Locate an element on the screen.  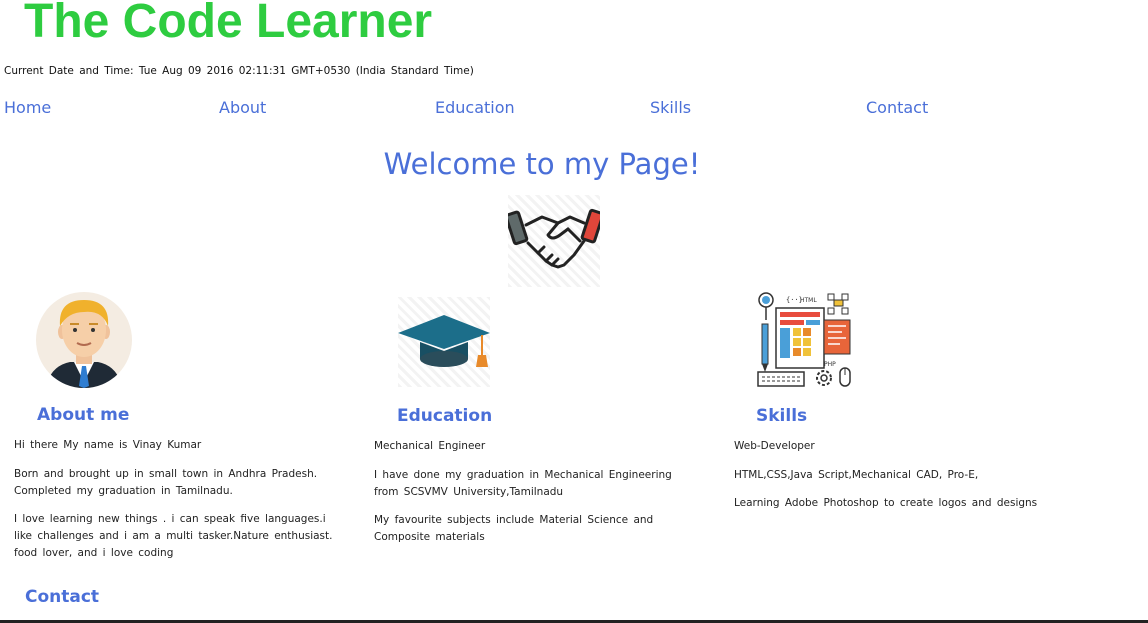
web-development-icon: HTML {··} PHP is located at coordinates (805, 341).